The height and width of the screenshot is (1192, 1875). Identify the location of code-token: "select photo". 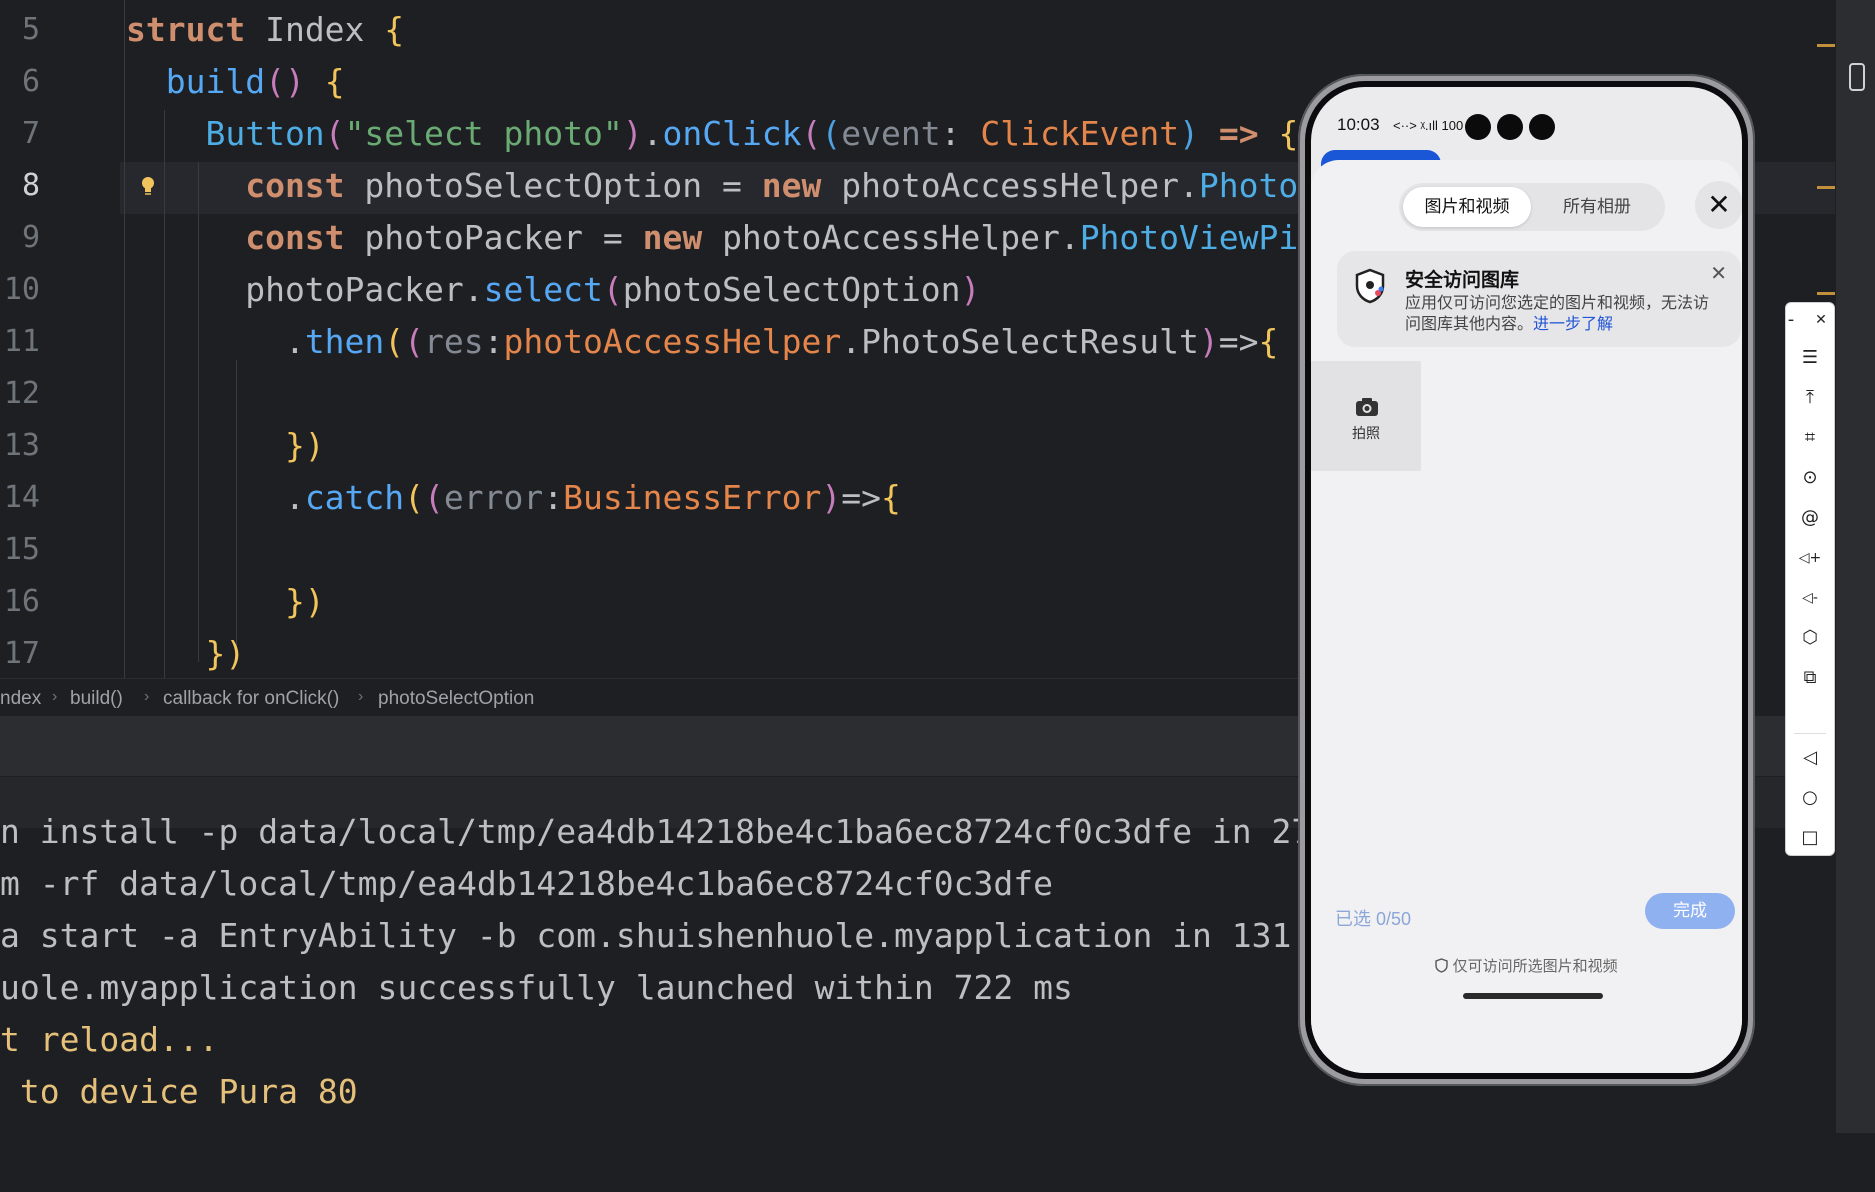
(483, 133).